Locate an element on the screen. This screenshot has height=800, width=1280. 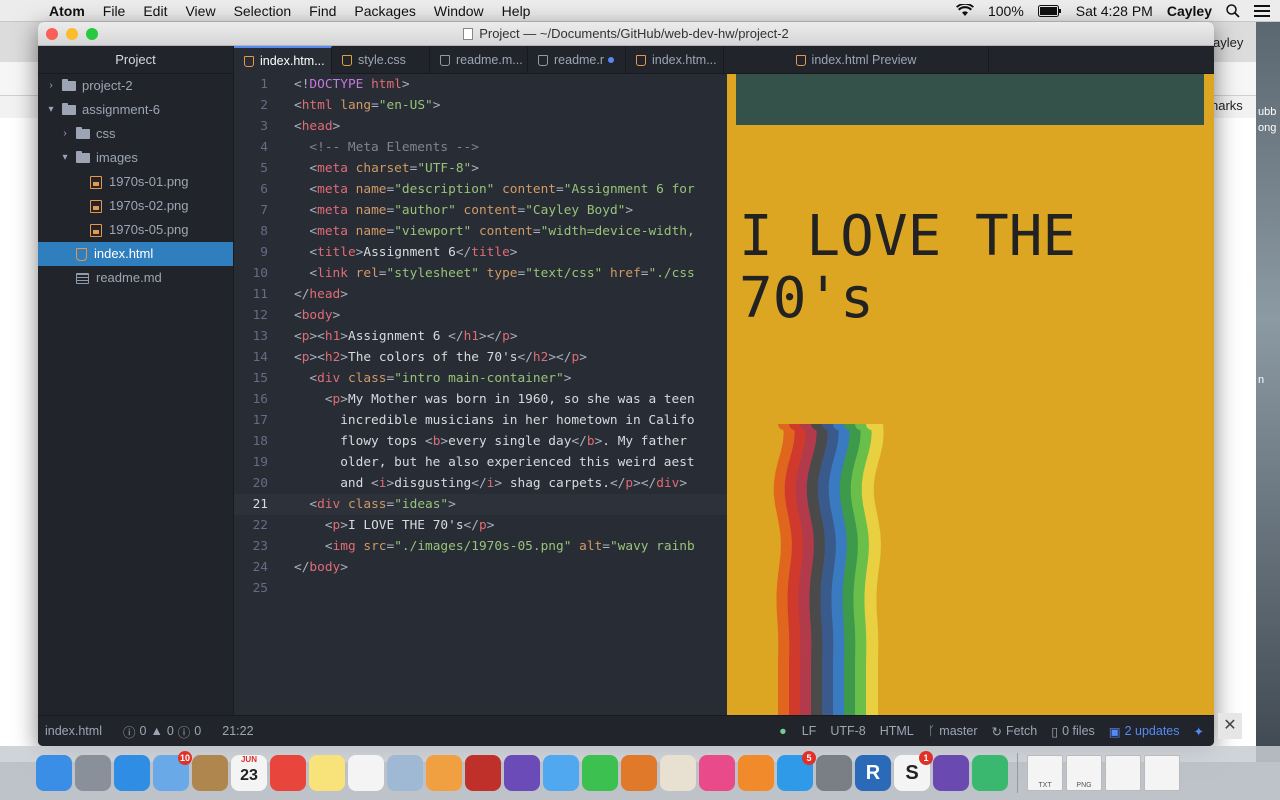
mail-icon: 10 is located at coordinates (172, 771).